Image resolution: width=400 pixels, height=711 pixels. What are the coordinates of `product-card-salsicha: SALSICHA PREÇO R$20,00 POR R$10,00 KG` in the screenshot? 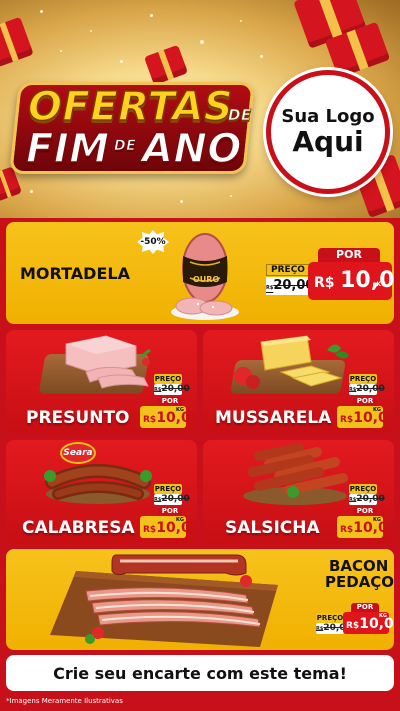 It's located at (298, 492).